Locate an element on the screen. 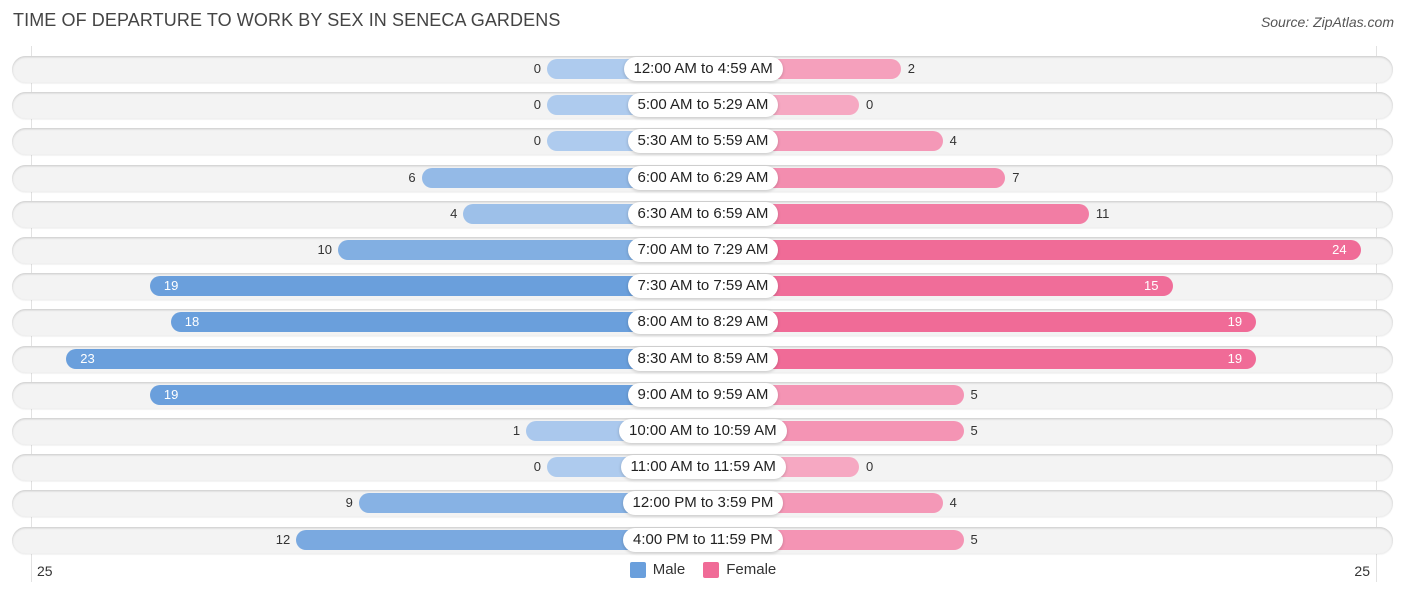  value-label-male: 9 is located at coordinates (349, 502).